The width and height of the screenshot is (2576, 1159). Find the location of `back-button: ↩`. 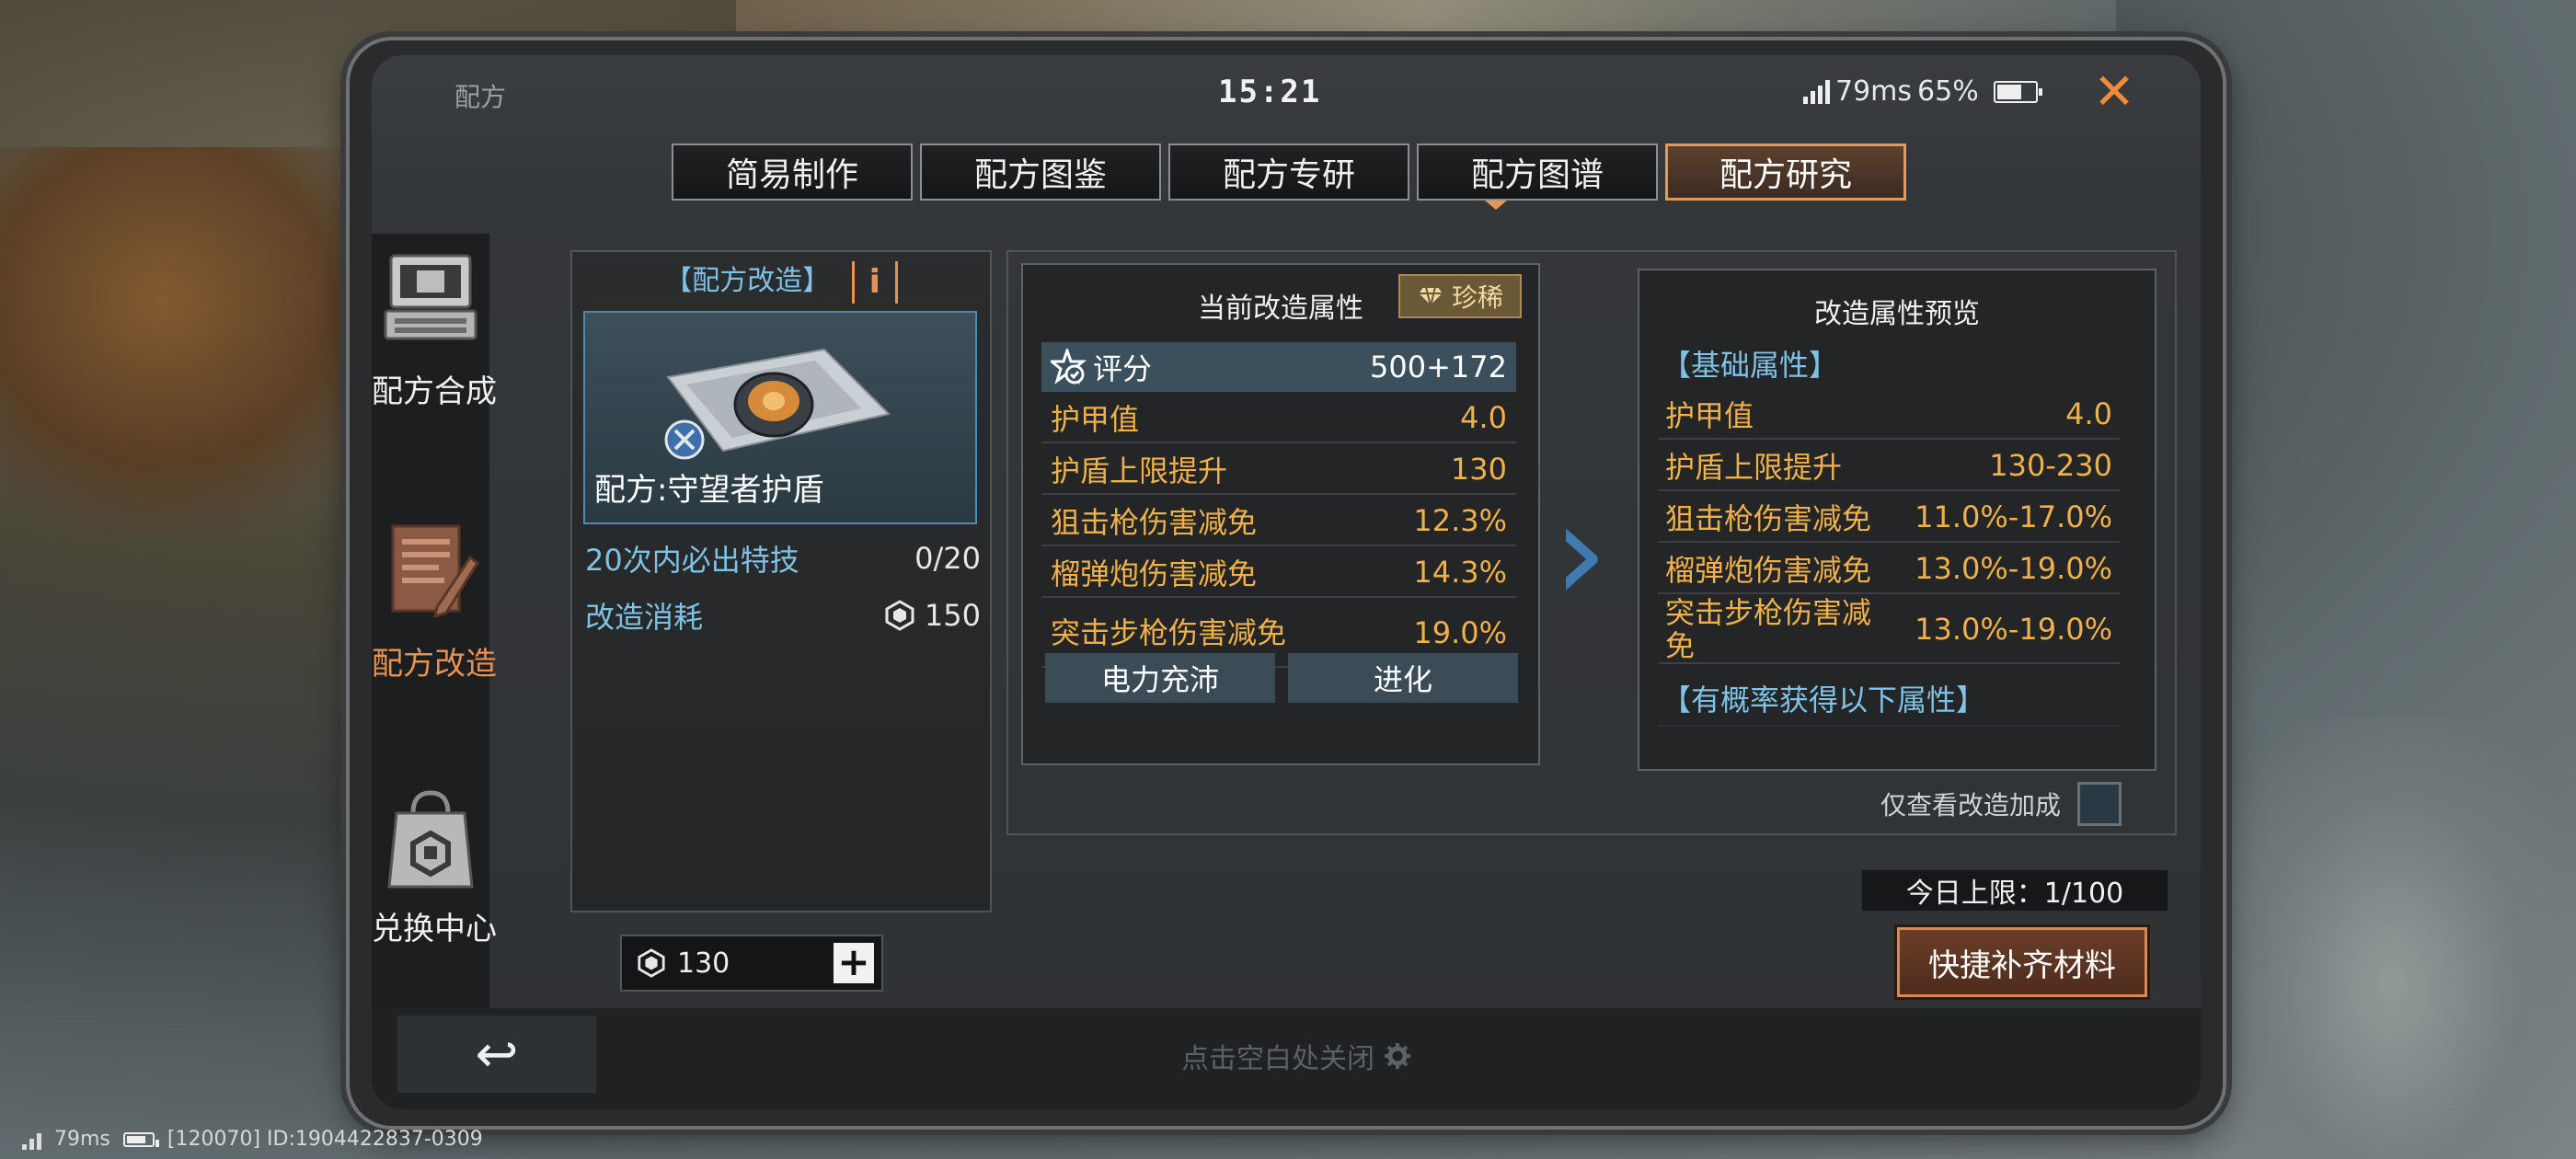

back-button: ↩ is located at coordinates (496, 1054).